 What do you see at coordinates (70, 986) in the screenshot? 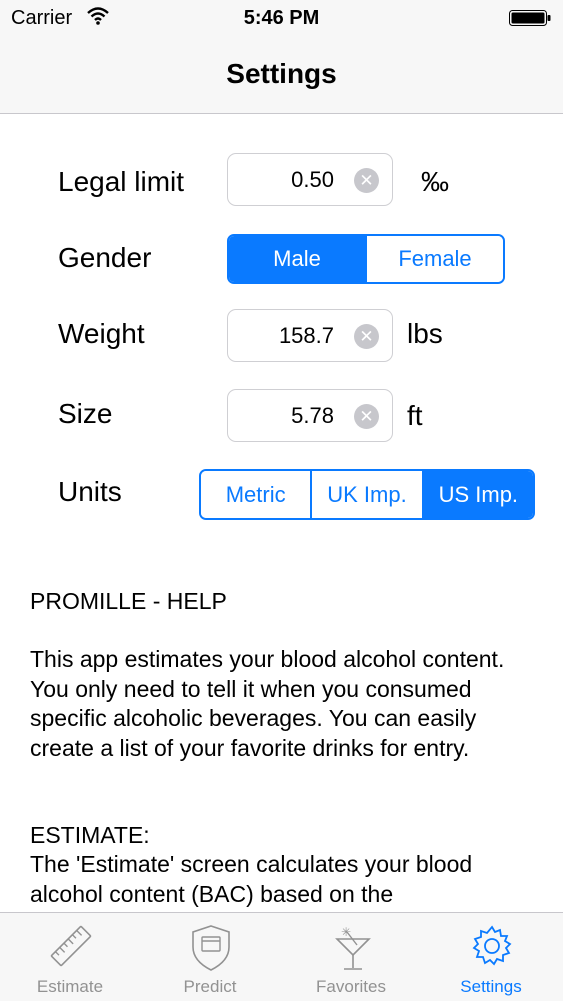
I see `tab-estimate-label: Estimate` at bounding box center [70, 986].